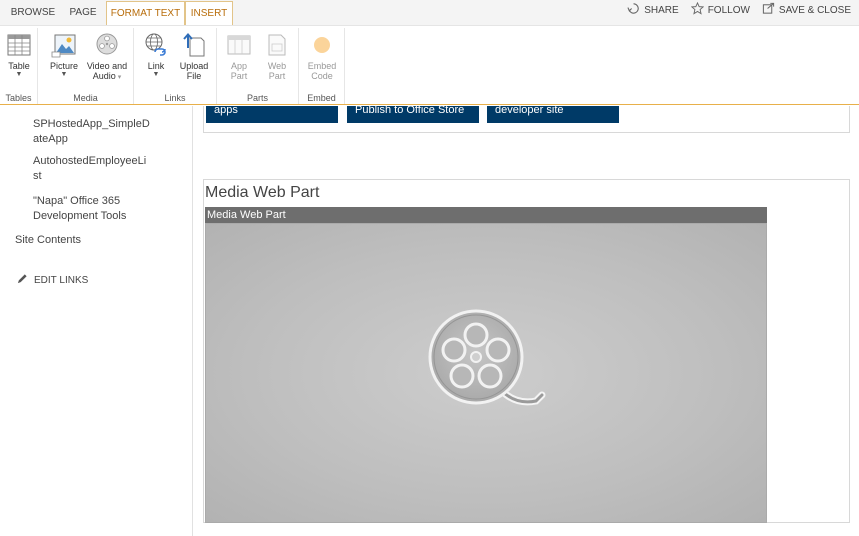 This screenshot has height=536, width=859. I want to click on picture-button: Picture ▼, so click(64, 55).